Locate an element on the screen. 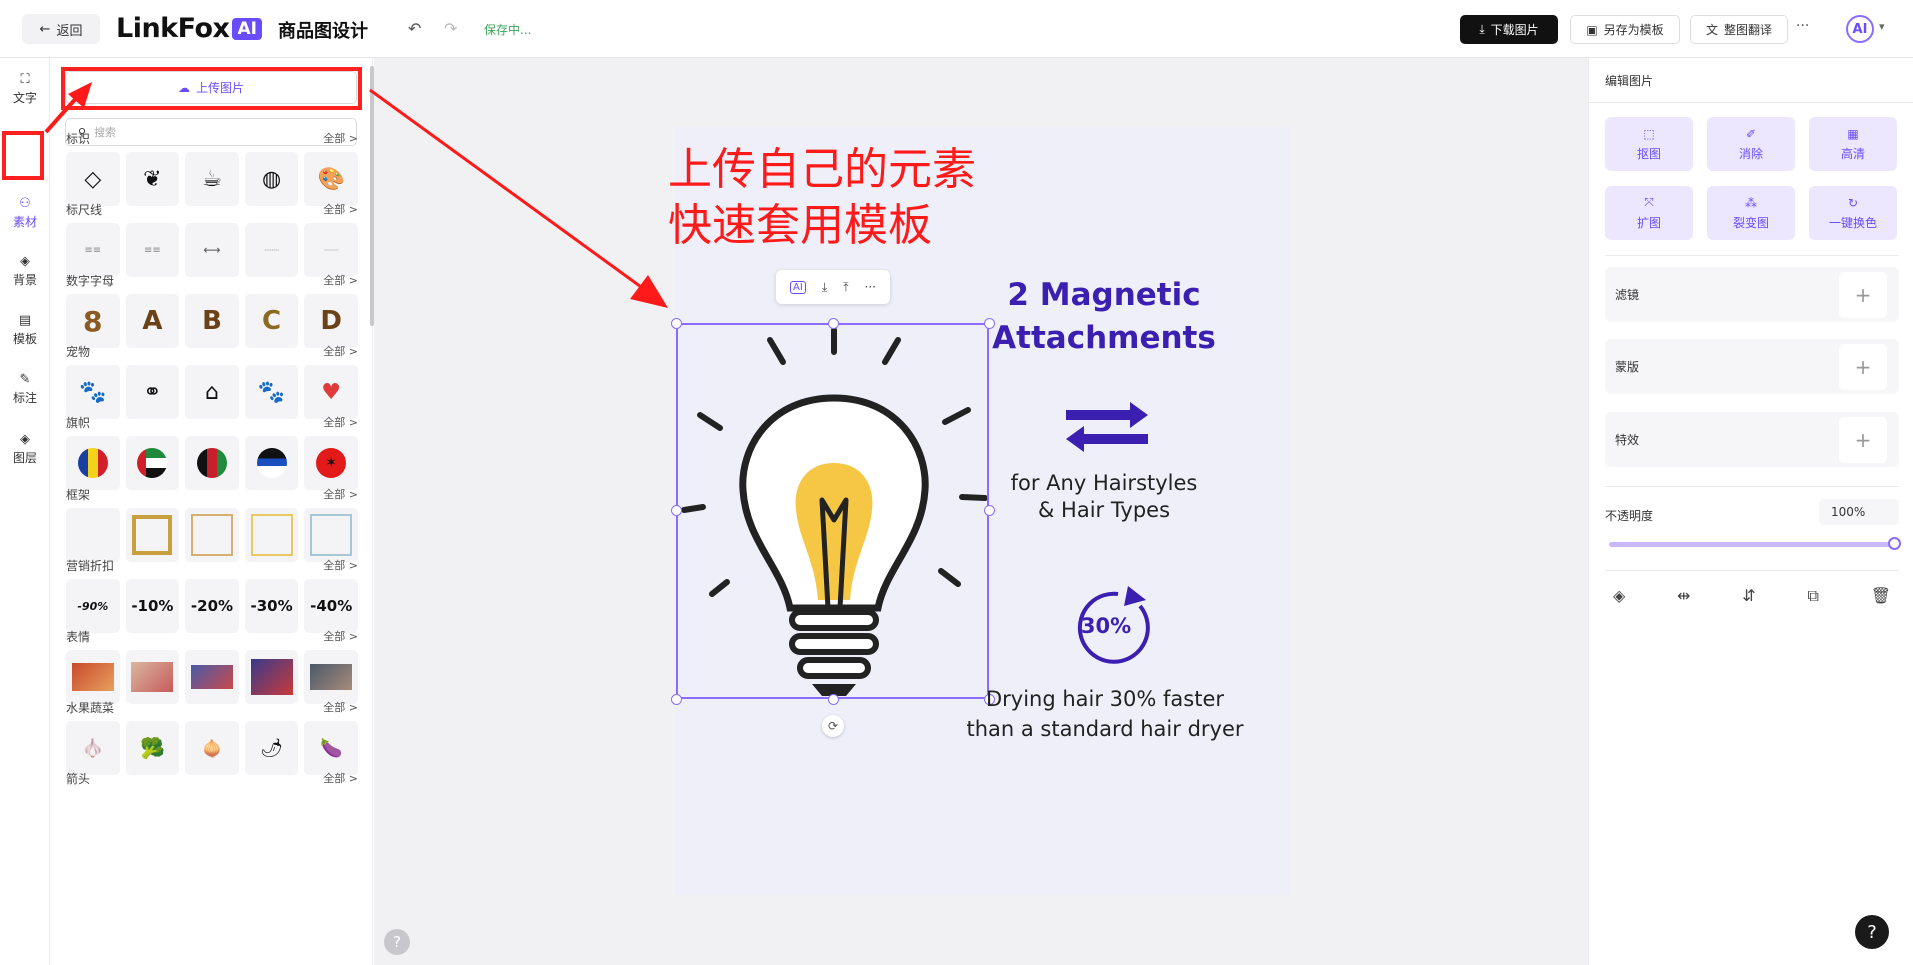 This screenshot has height=965, width=1913. arrow-line-thumb: ⟷ is located at coordinates (212, 250).